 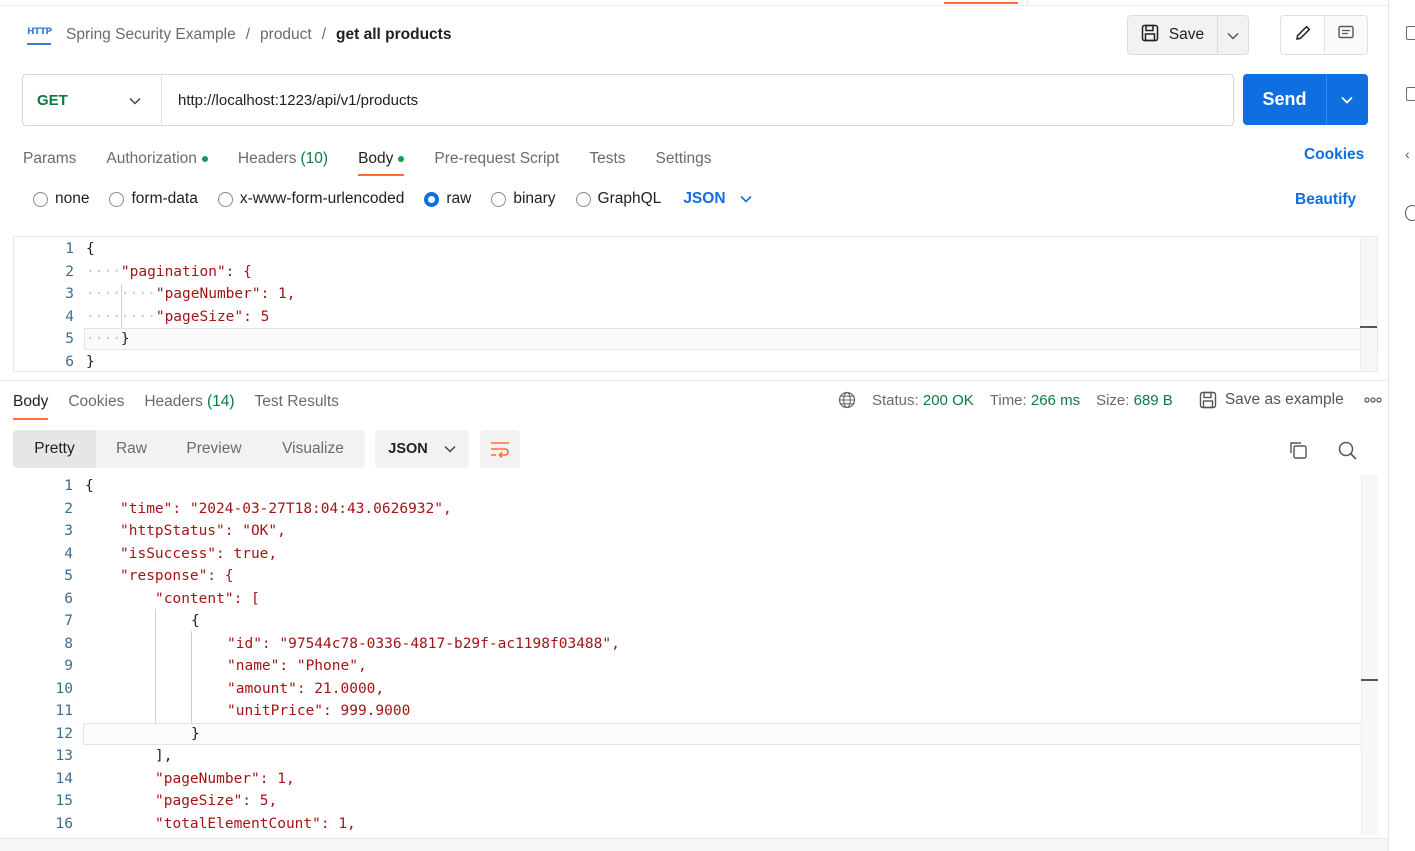 What do you see at coordinates (39, 35) in the screenshot?
I see `http-request-icon: HTTP` at bounding box center [39, 35].